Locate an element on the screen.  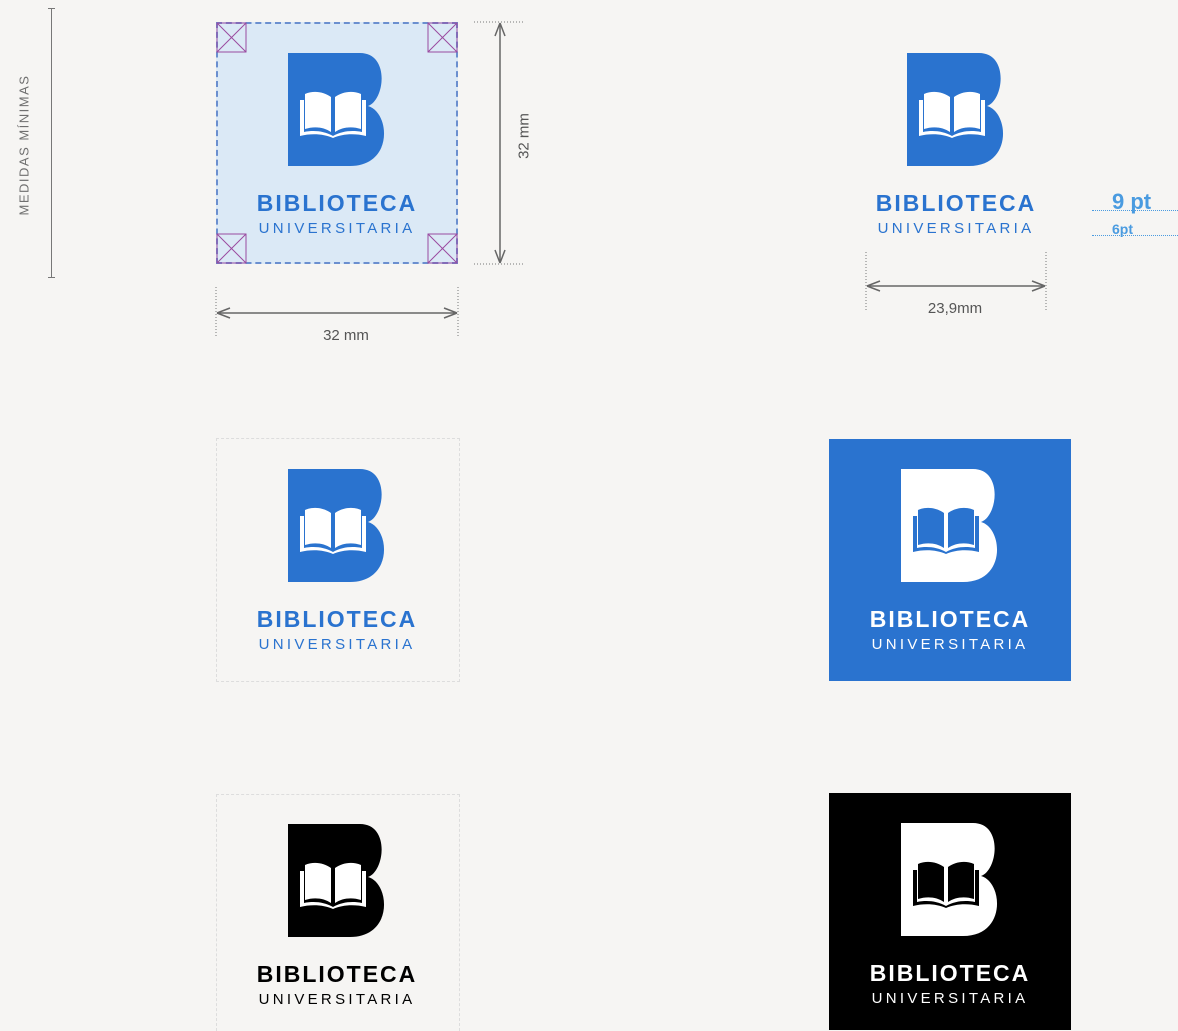
side-label: MEDIDAS MÍNIMAS is located at coordinates (24, 145).